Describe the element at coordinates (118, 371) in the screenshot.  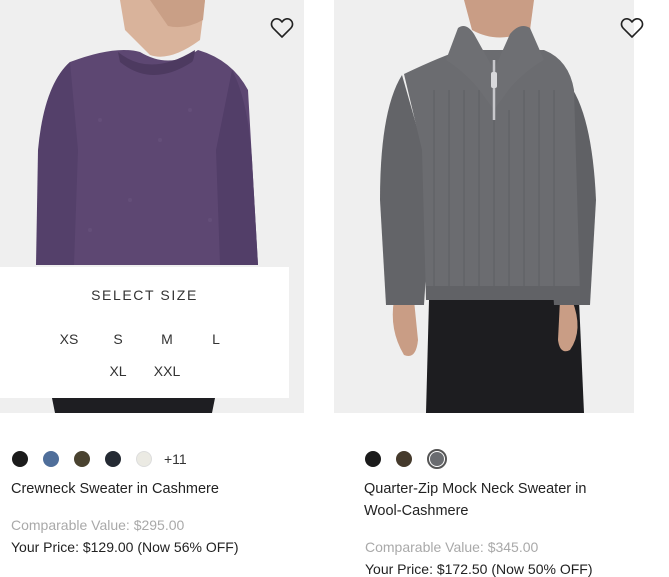
I see `size-option-xl: XL` at that location.